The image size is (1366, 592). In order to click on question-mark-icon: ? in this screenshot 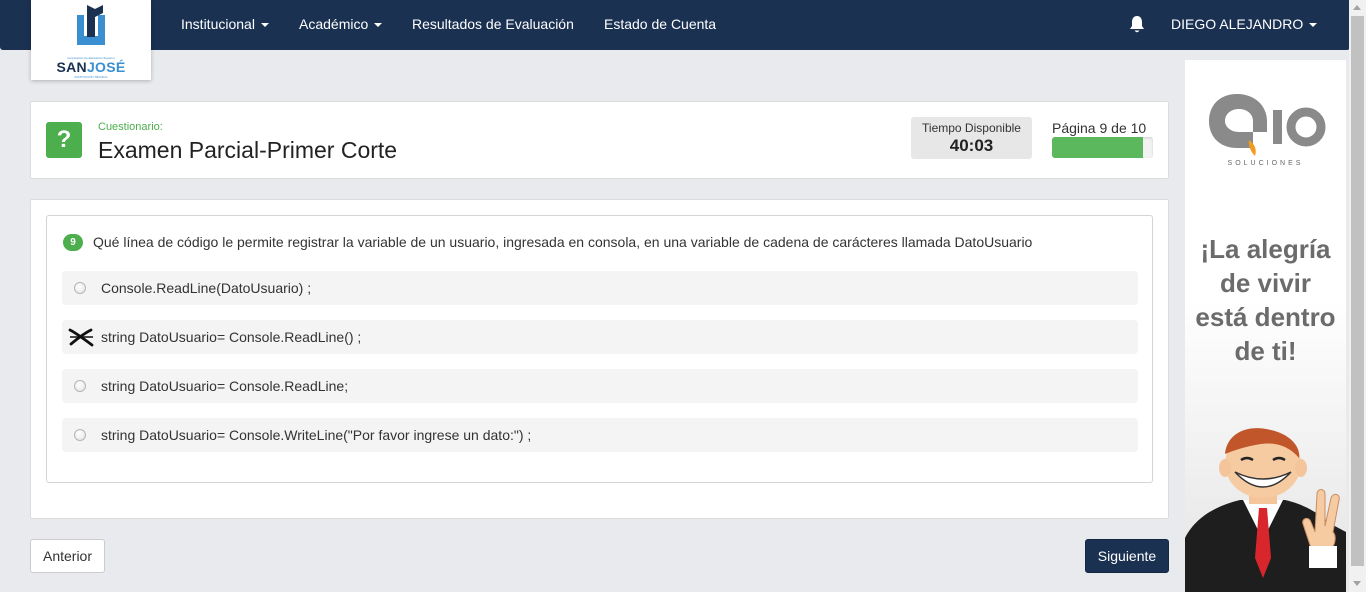, I will do `click(64, 140)`.